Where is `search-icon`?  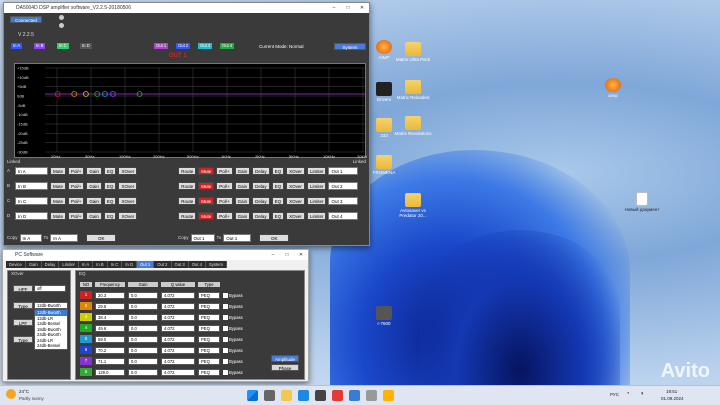
search-icon is located at coordinates (269, 395).